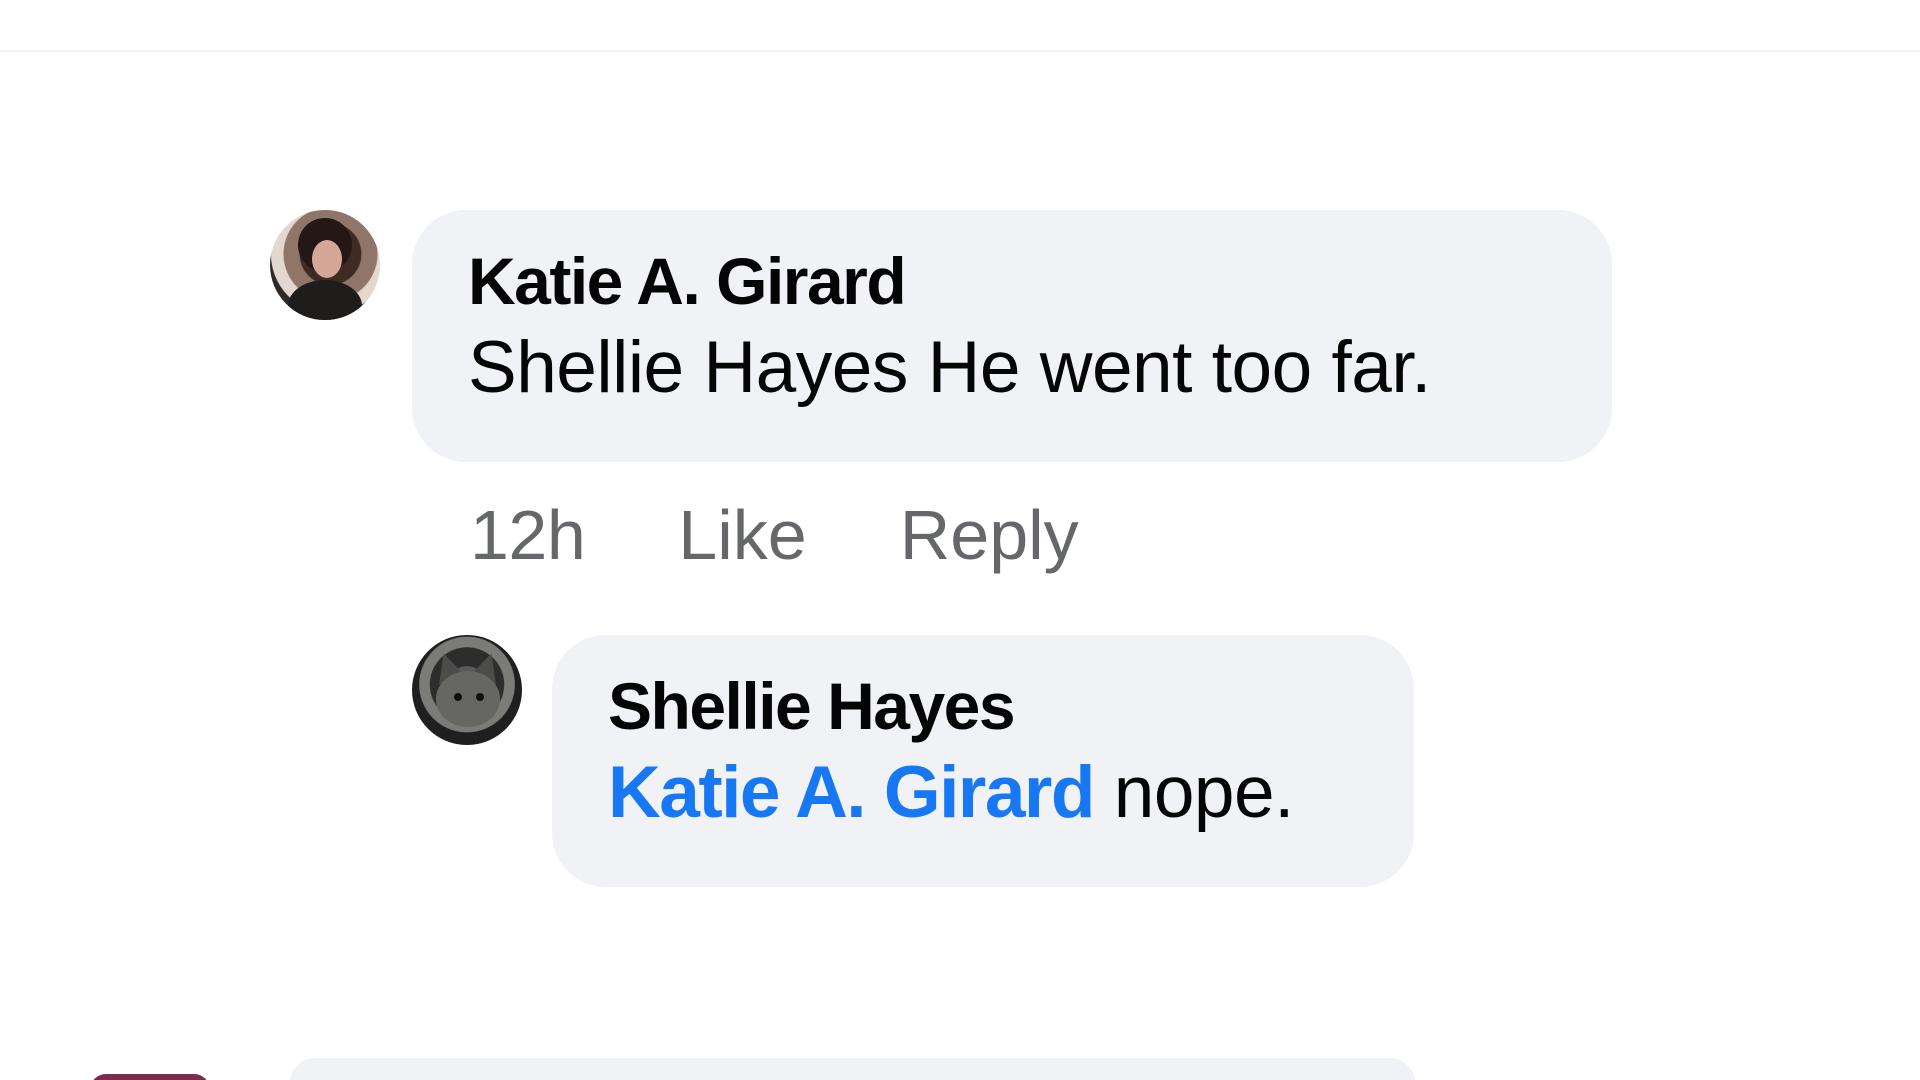  What do you see at coordinates (960, 51) in the screenshot?
I see `top-divider` at bounding box center [960, 51].